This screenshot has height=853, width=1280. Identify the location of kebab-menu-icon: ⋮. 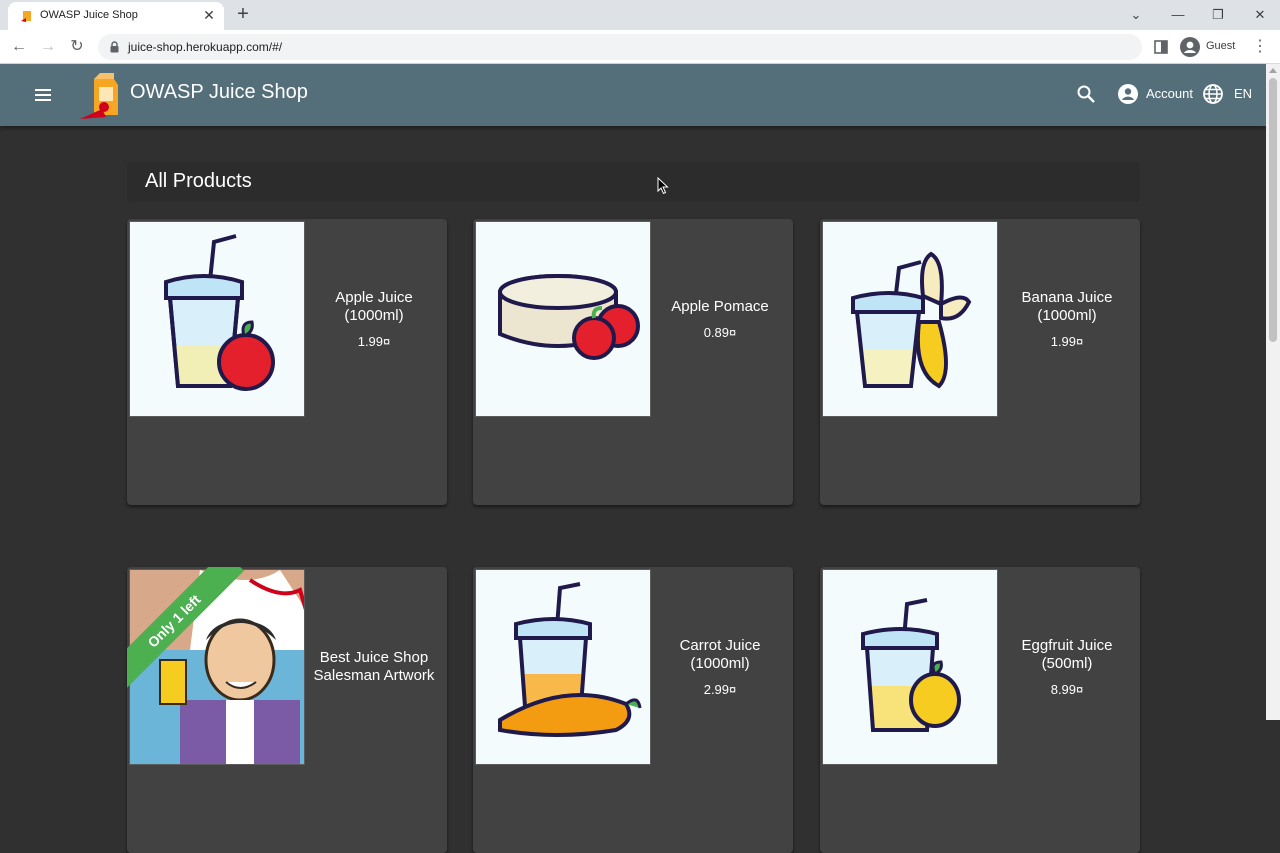
(1260, 47).